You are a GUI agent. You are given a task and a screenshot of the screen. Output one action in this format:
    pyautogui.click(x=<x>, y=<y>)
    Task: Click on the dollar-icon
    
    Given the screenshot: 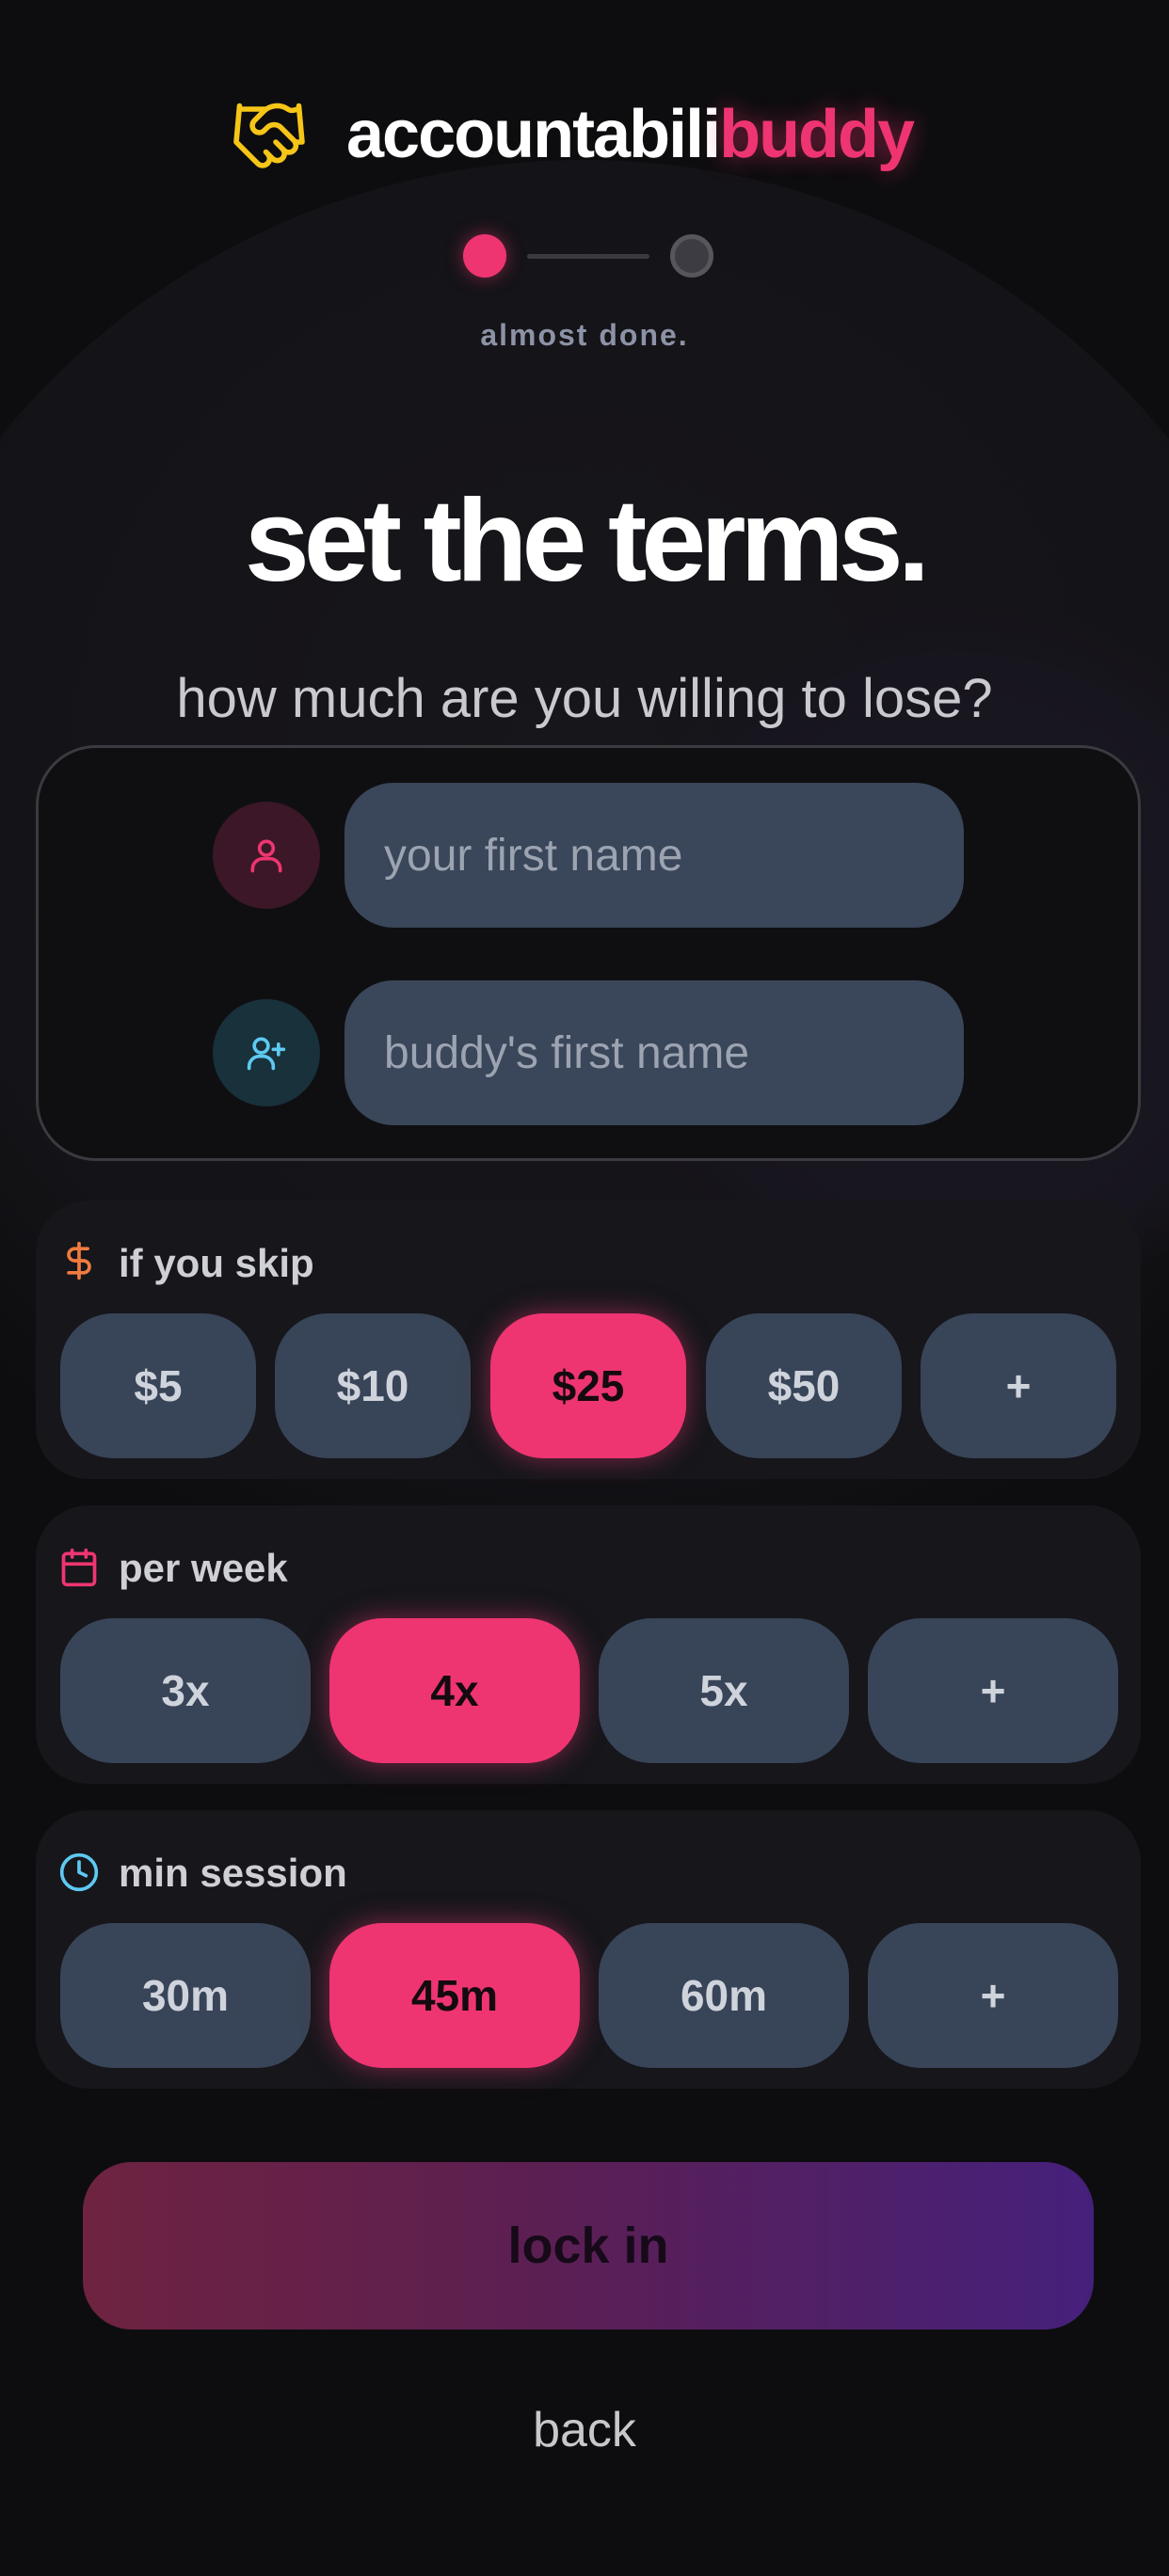 What is the action you would take?
    pyautogui.click(x=79, y=1260)
    